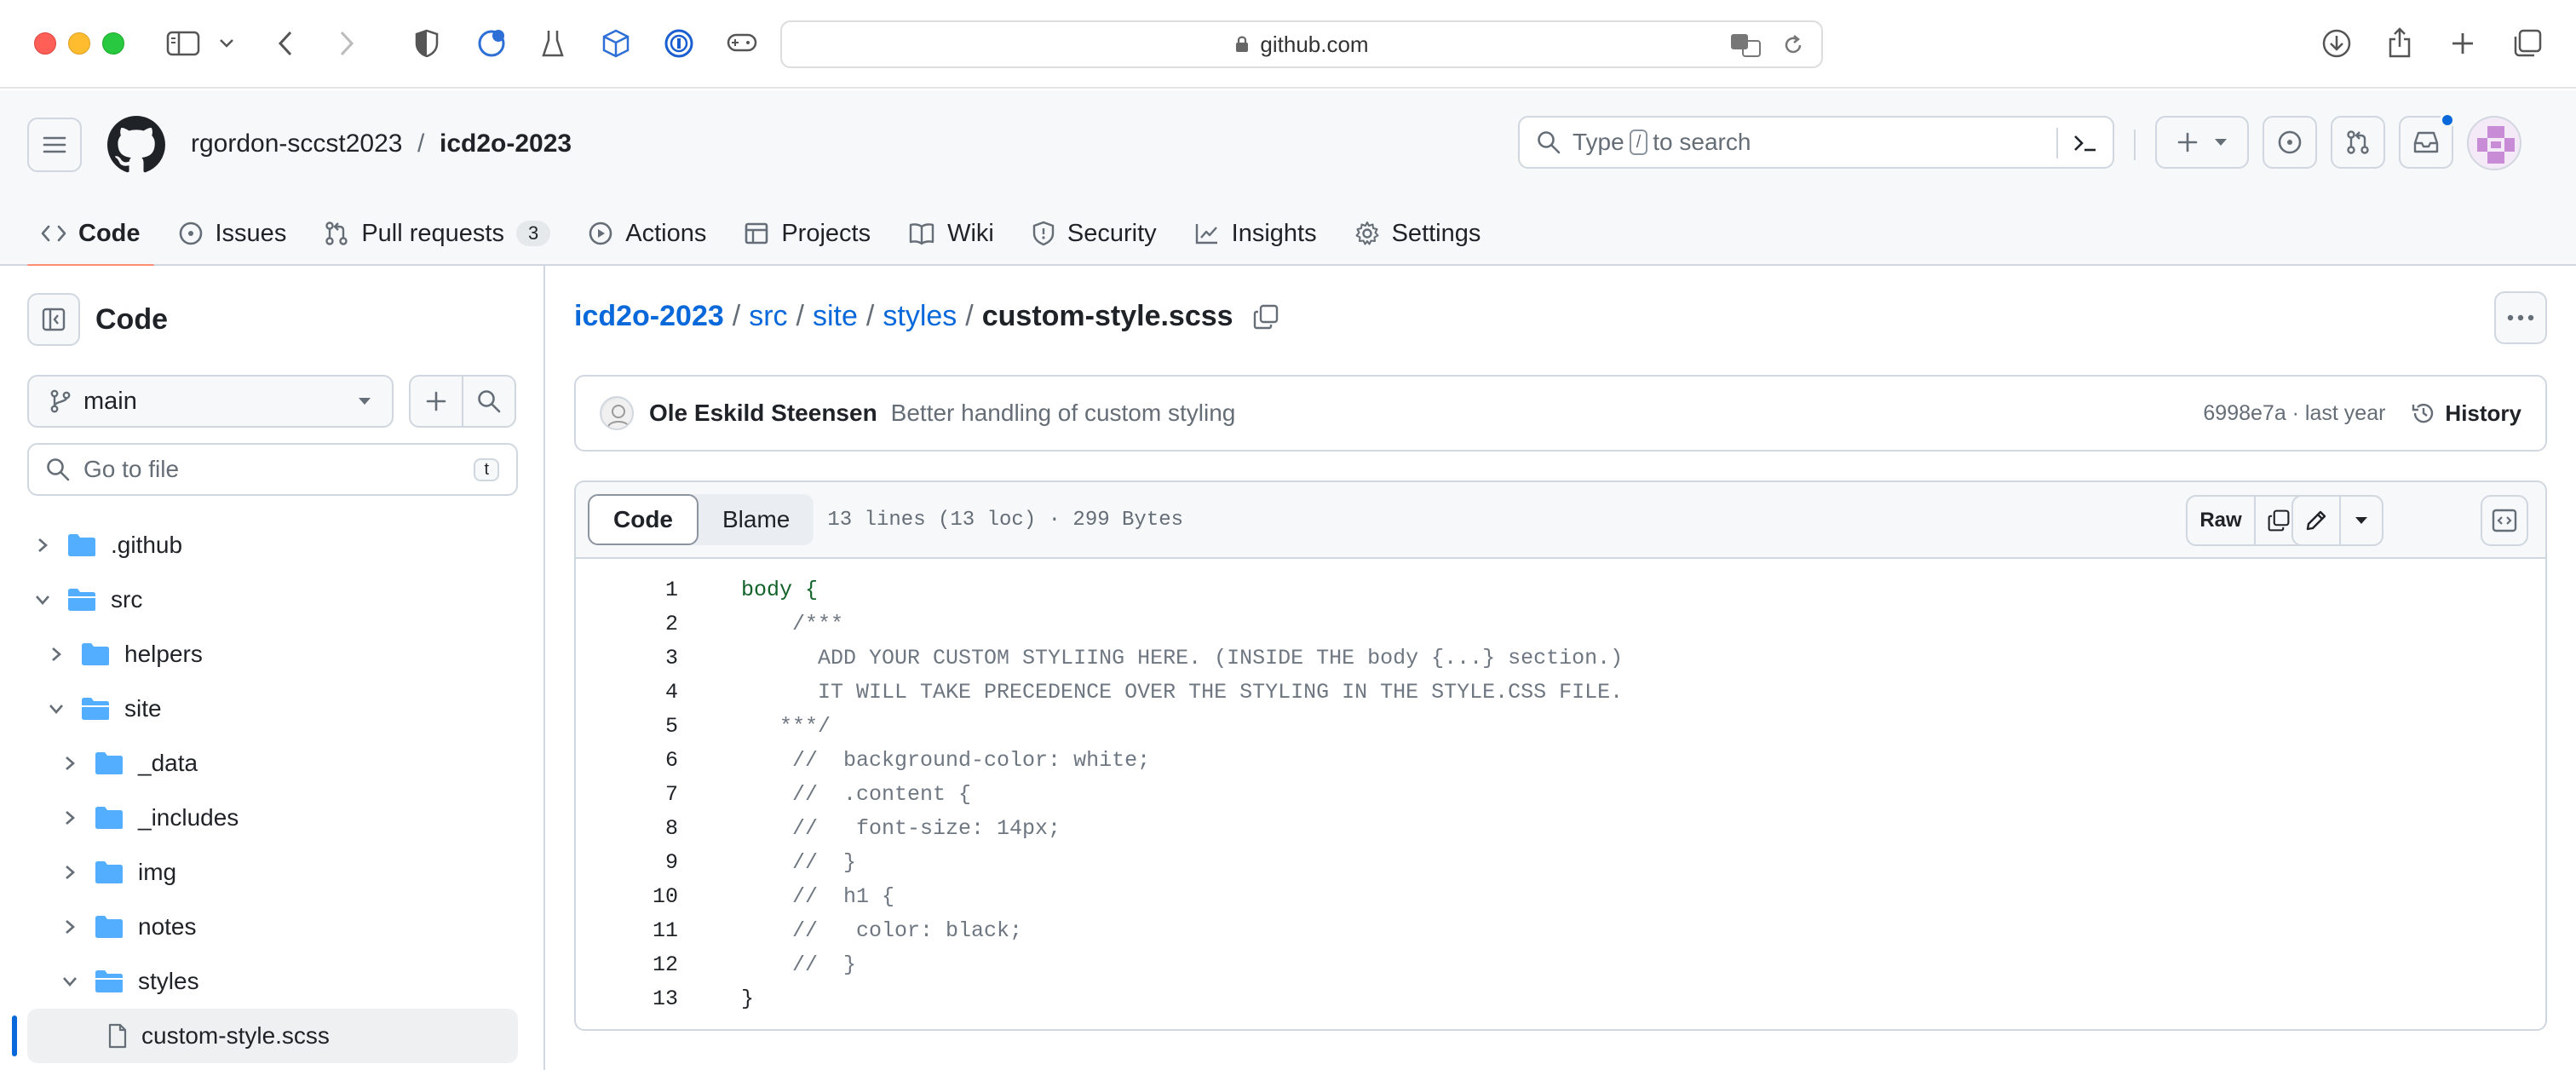 This screenshot has height=1070, width=2576. Describe the element at coordinates (492, 43) in the screenshot. I see `extension-icon` at that location.